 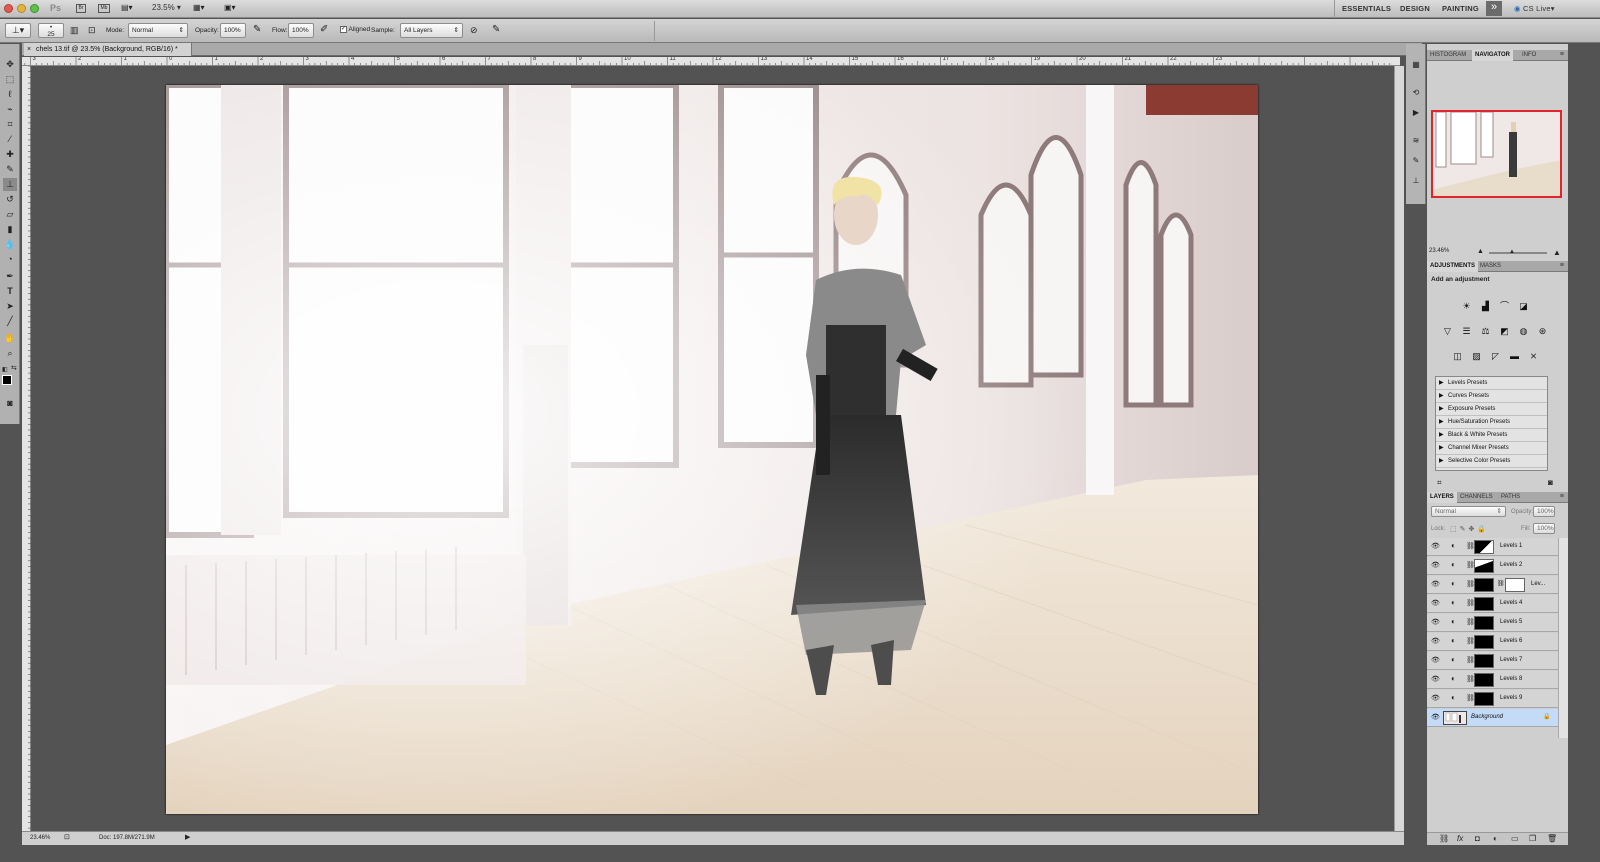 I want to click on status-preview-icon: ⊡, so click(x=67, y=838).